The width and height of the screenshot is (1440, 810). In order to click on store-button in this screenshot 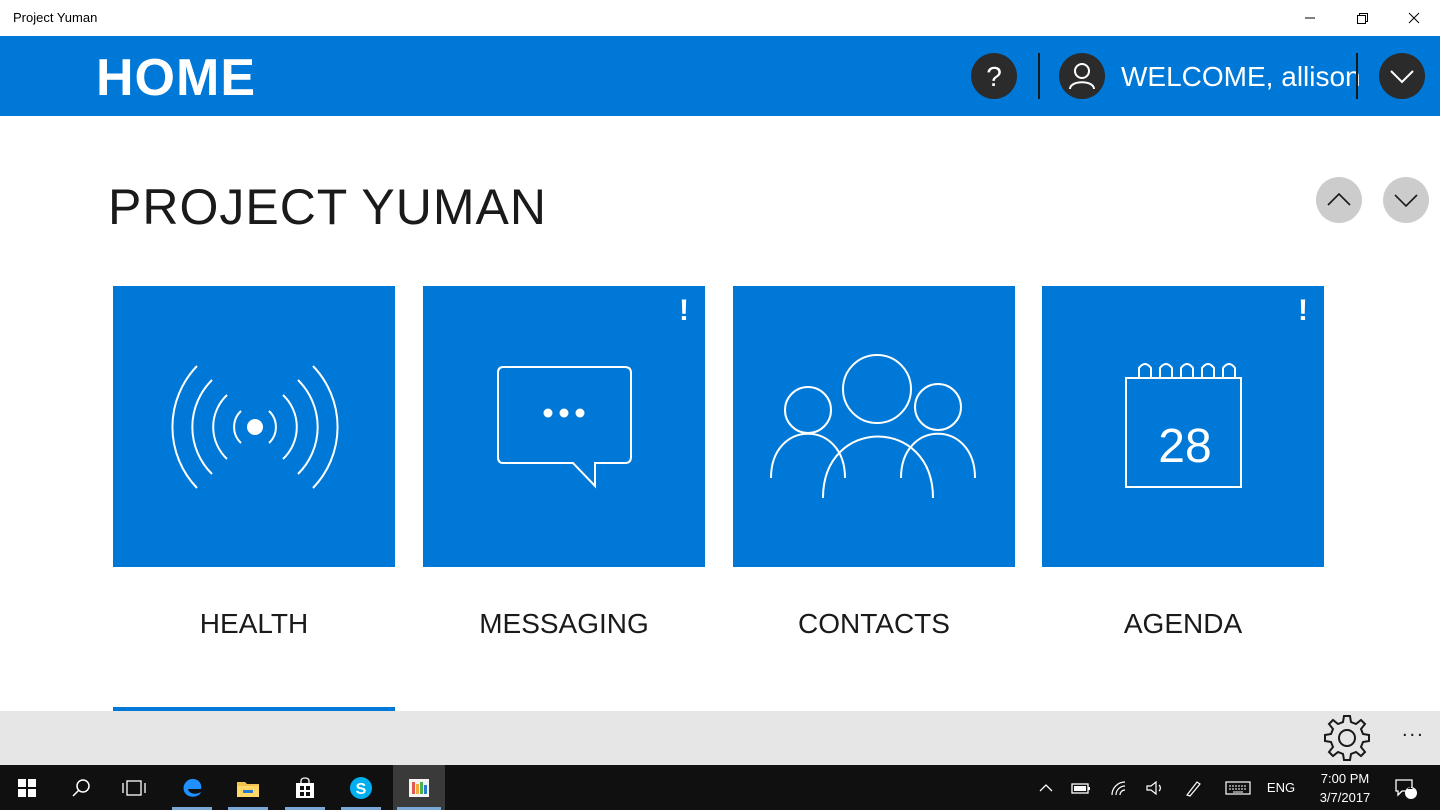, I will do `click(305, 787)`.